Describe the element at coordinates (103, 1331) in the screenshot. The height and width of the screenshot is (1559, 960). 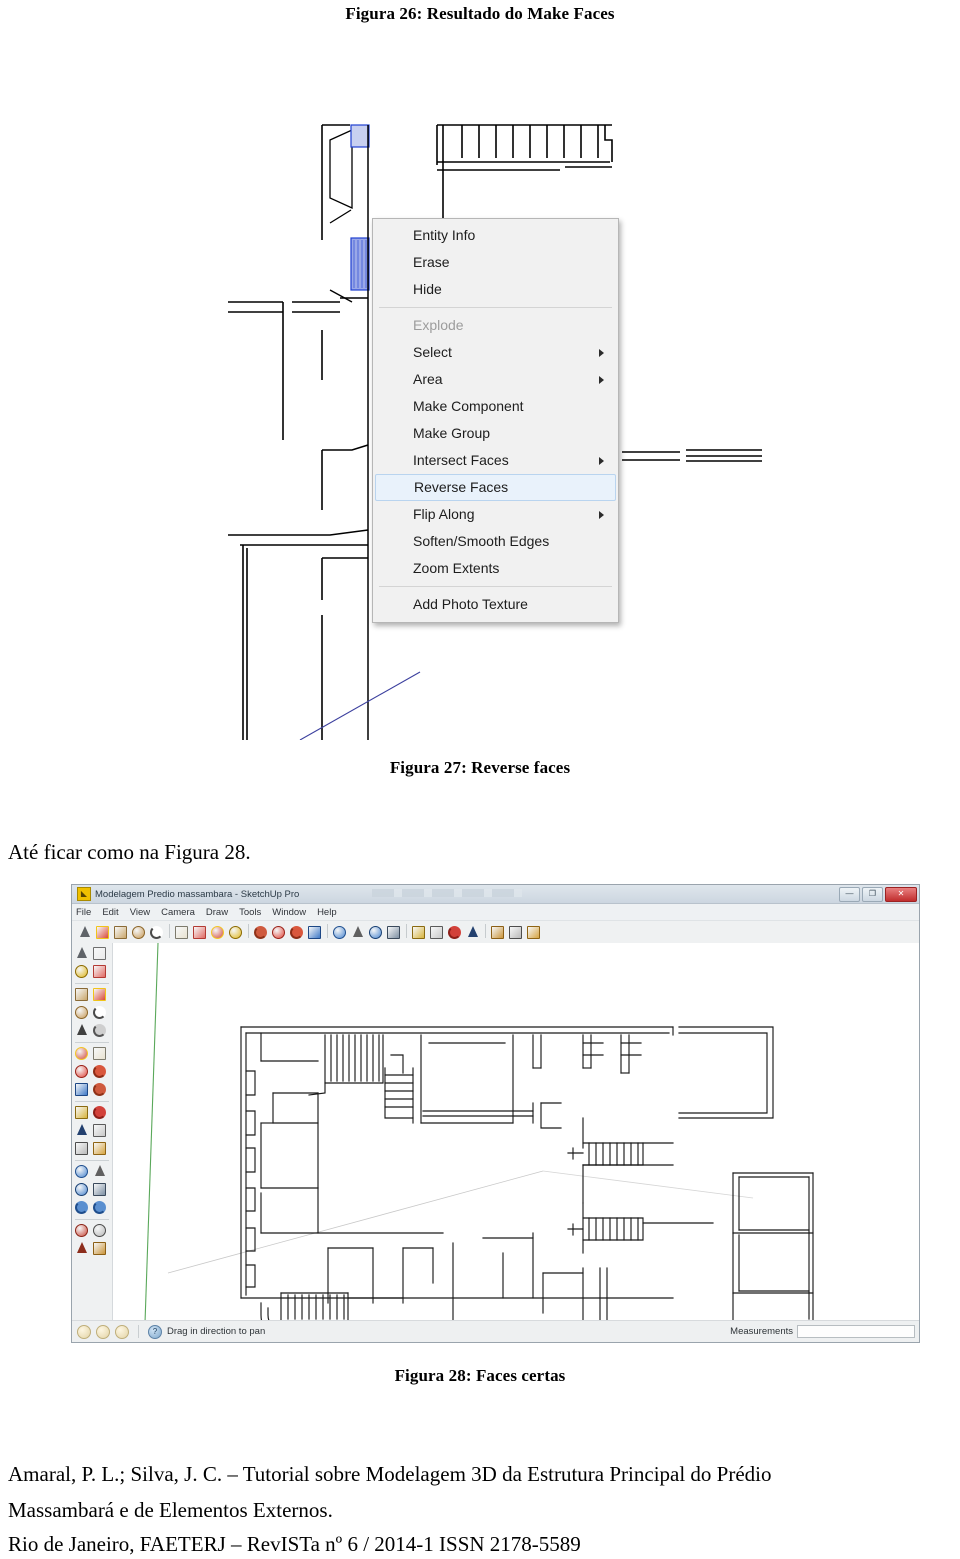
I see `circle-indicator-2-icon` at that location.